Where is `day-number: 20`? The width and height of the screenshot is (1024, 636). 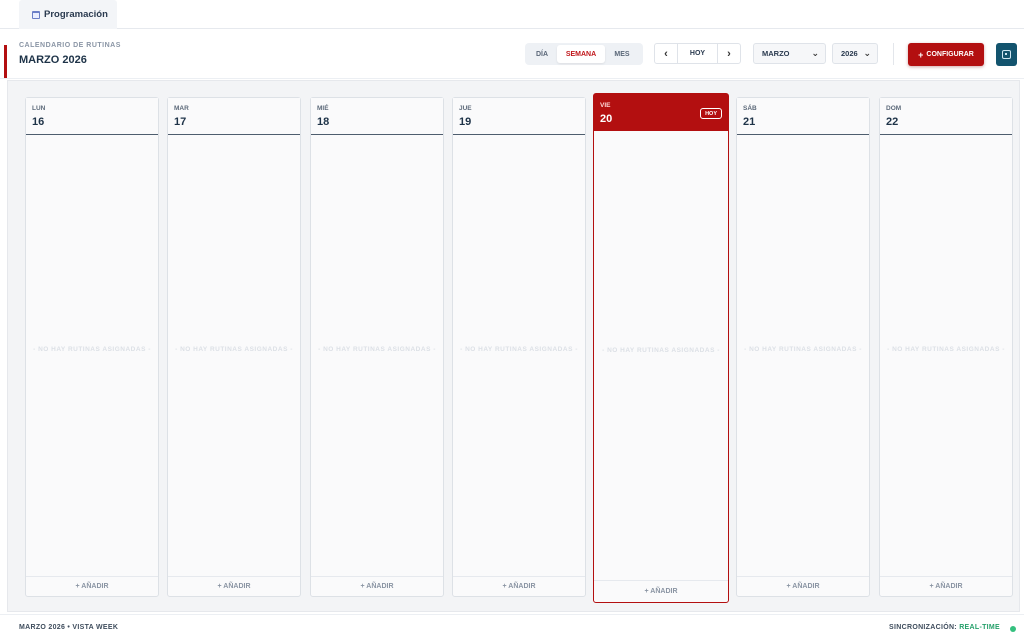
day-number: 20 is located at coordinates (606, 119).